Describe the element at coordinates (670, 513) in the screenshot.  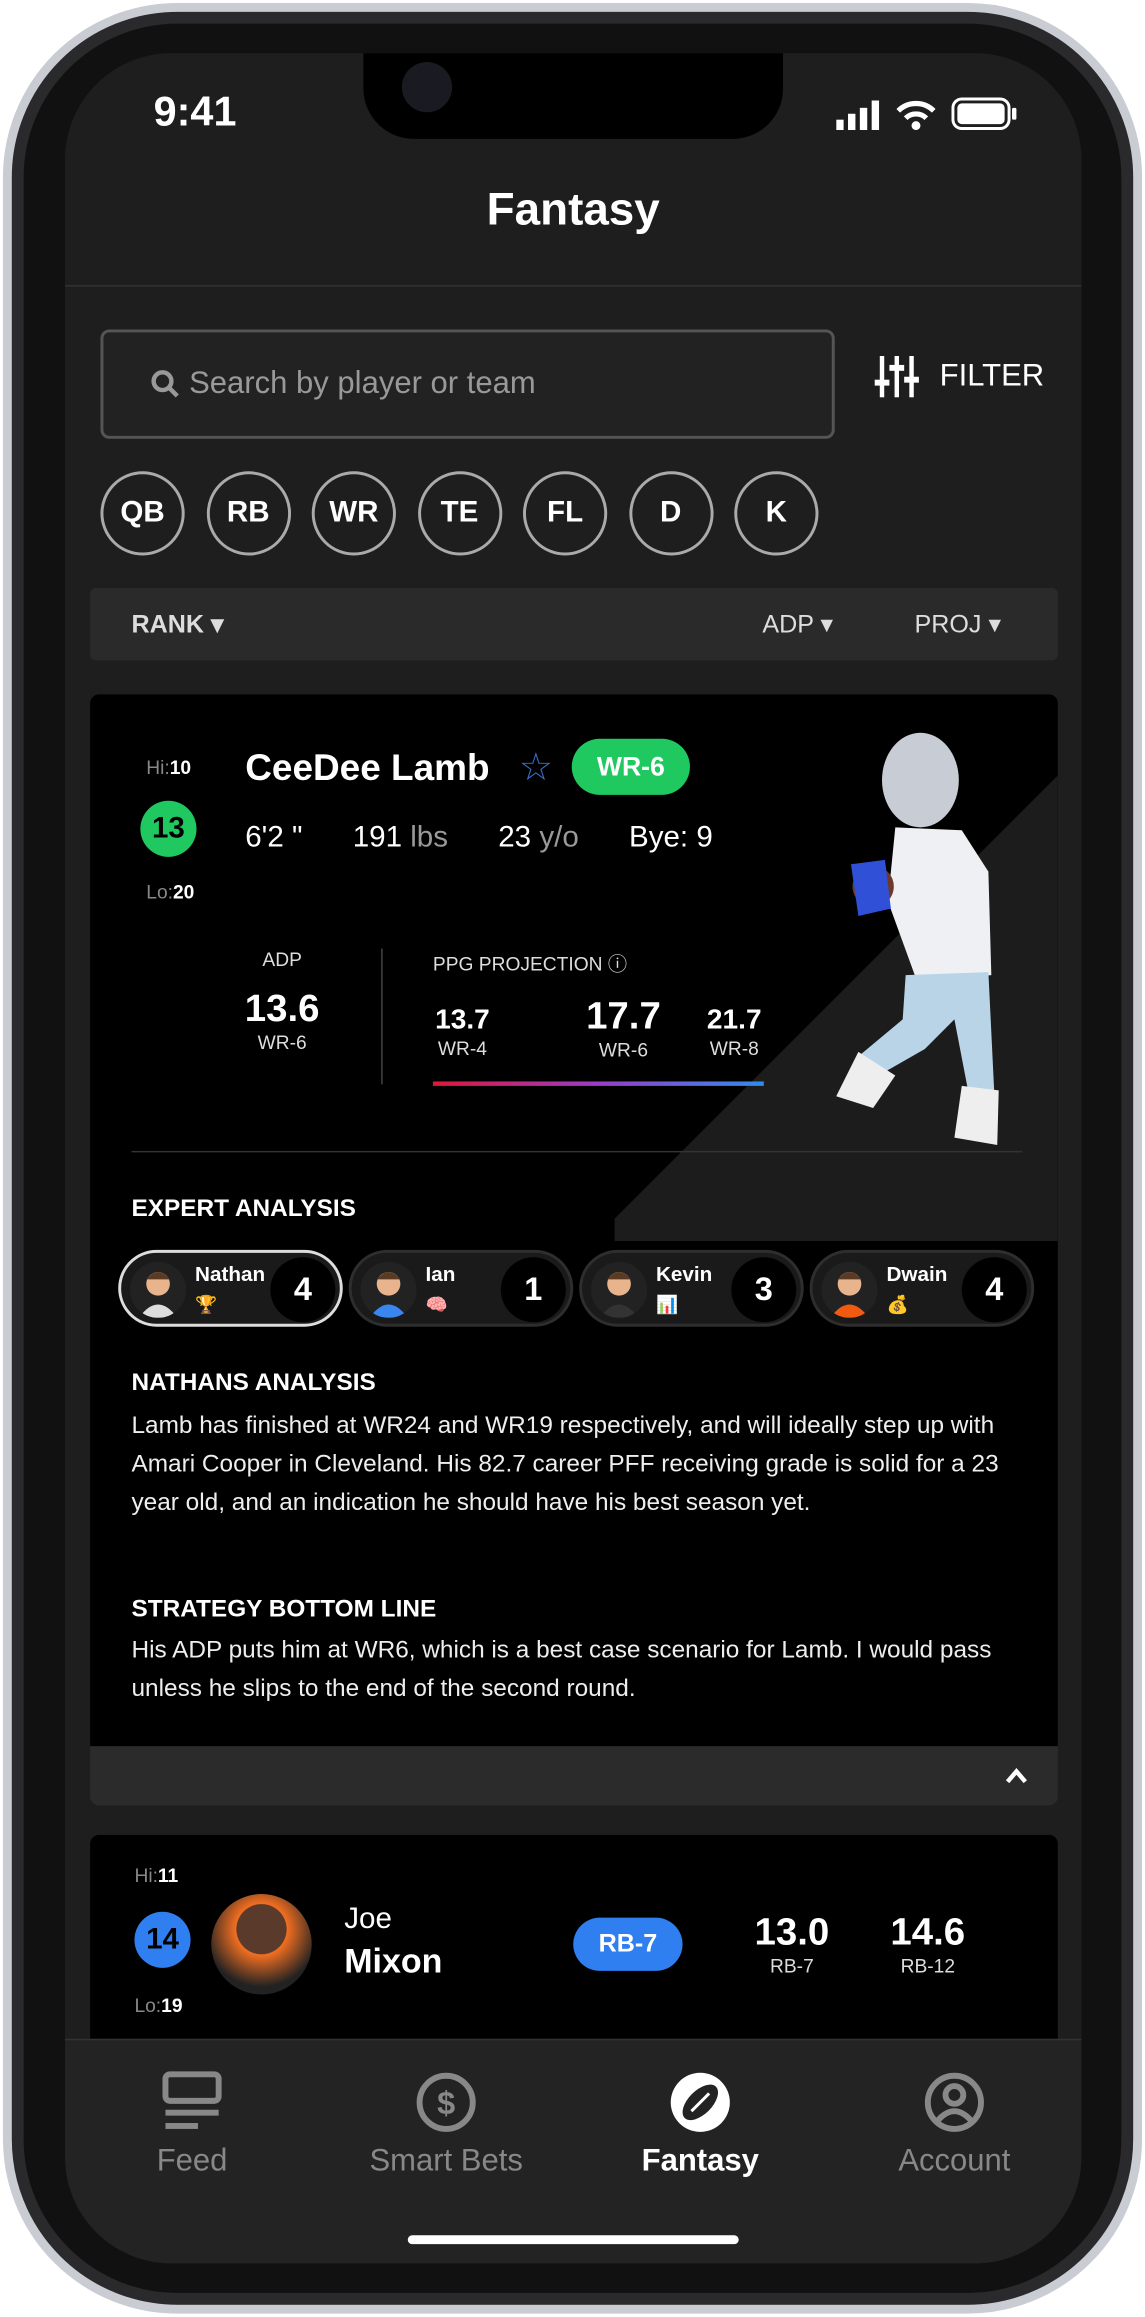
I see `position-filter-d: D` at that location.